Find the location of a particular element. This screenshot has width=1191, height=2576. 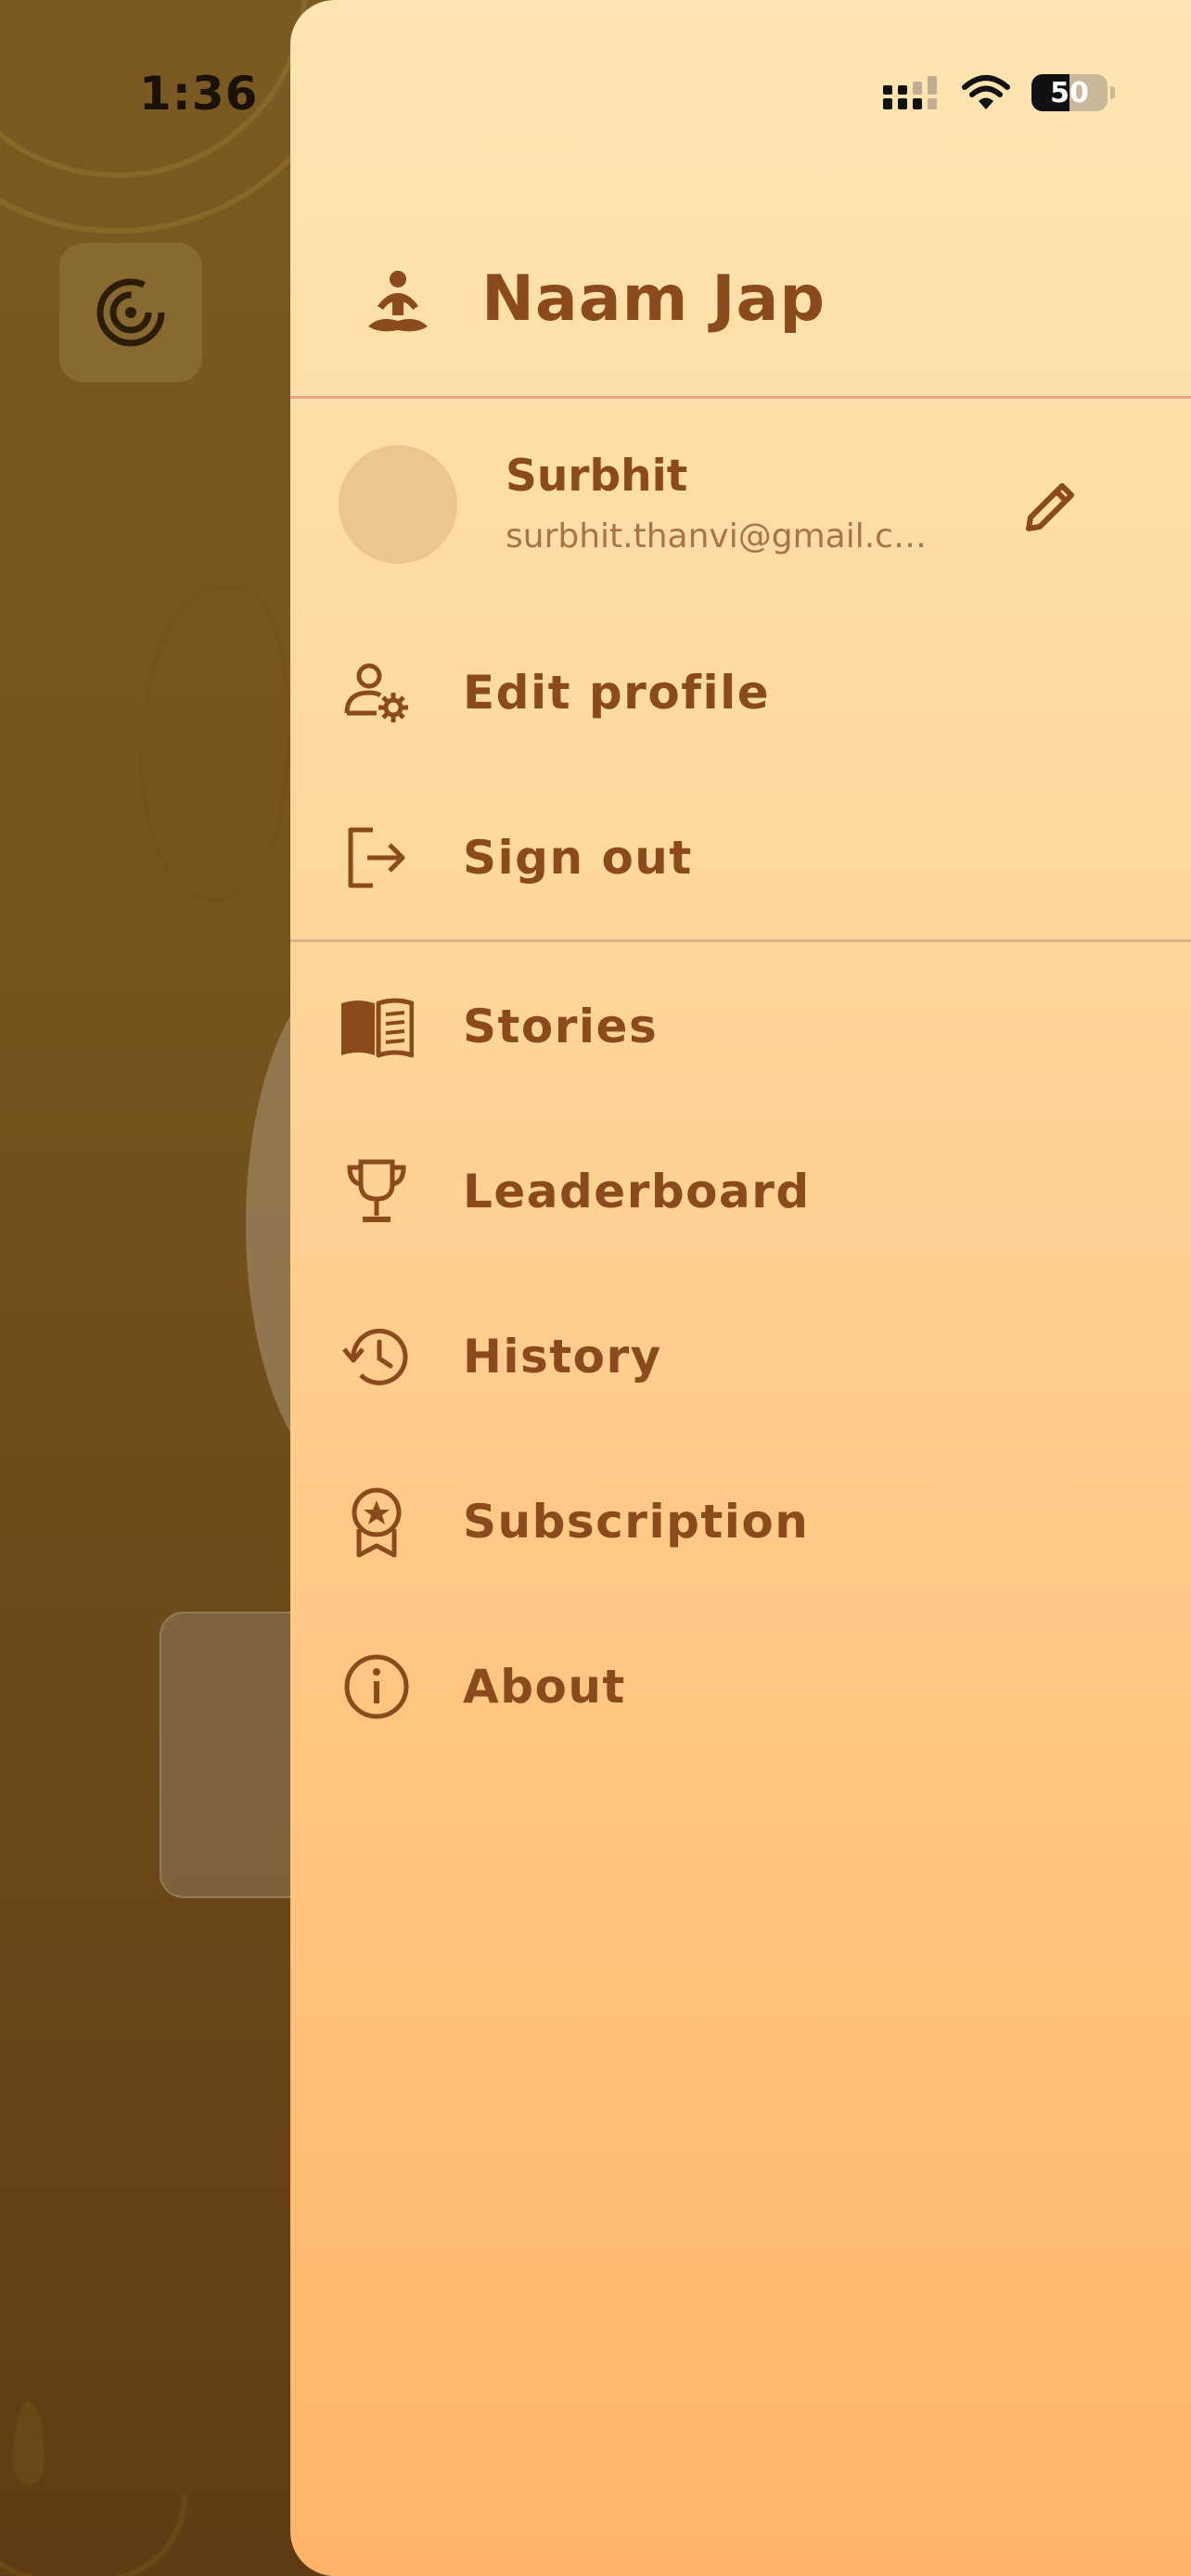

trophy-icon is located at coordinates (376, 1191).